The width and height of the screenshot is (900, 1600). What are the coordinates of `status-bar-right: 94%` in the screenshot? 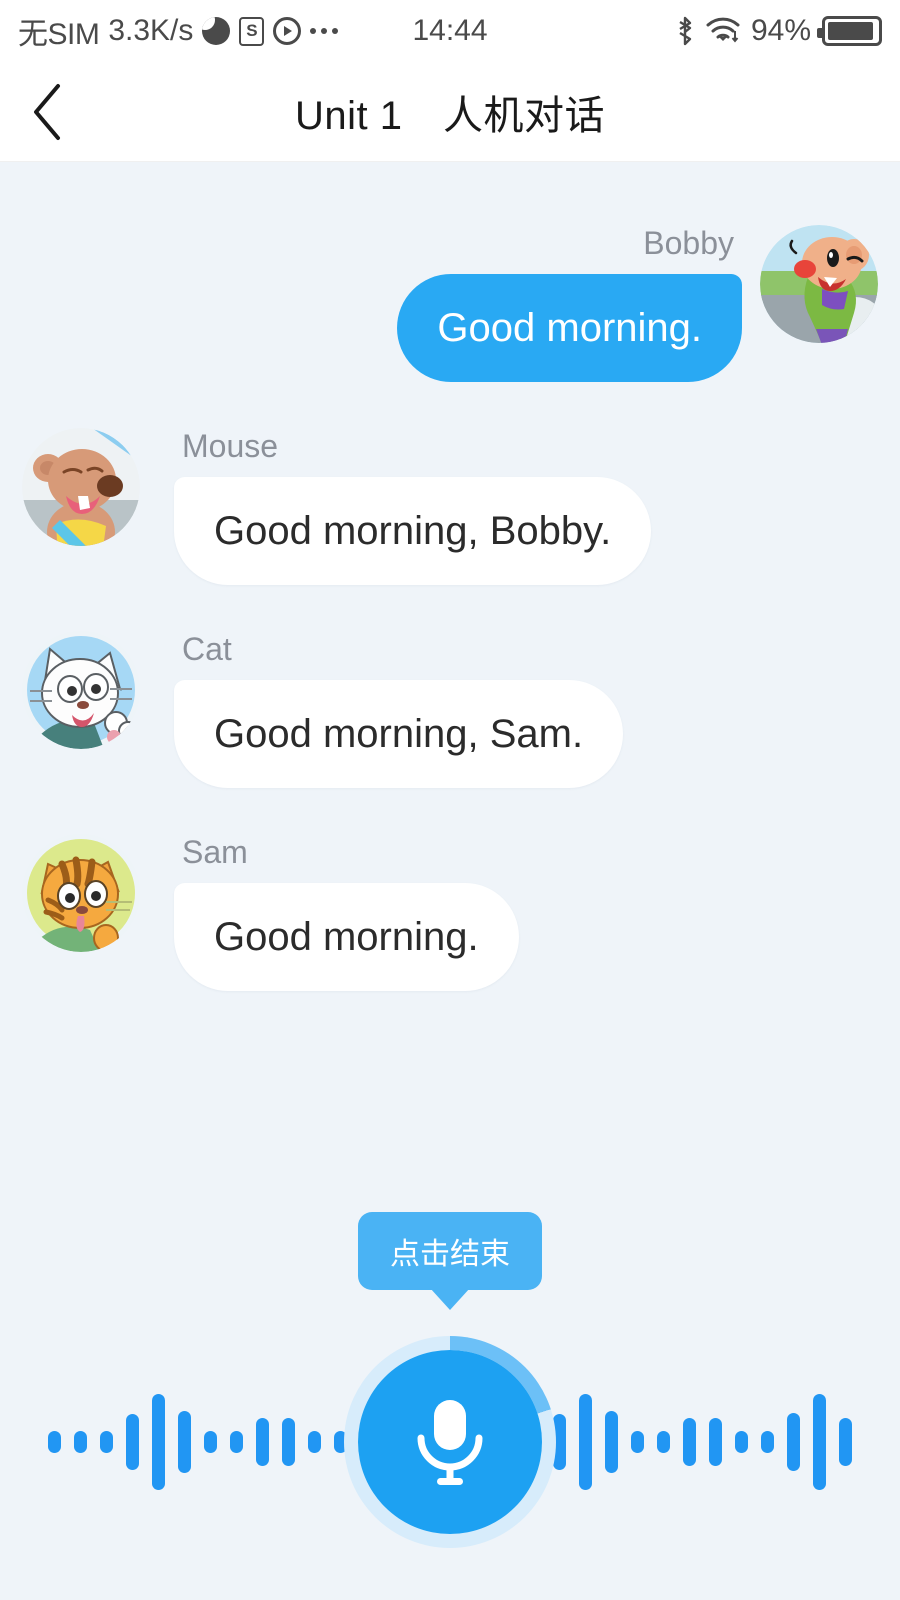 It's located at (778, 31).